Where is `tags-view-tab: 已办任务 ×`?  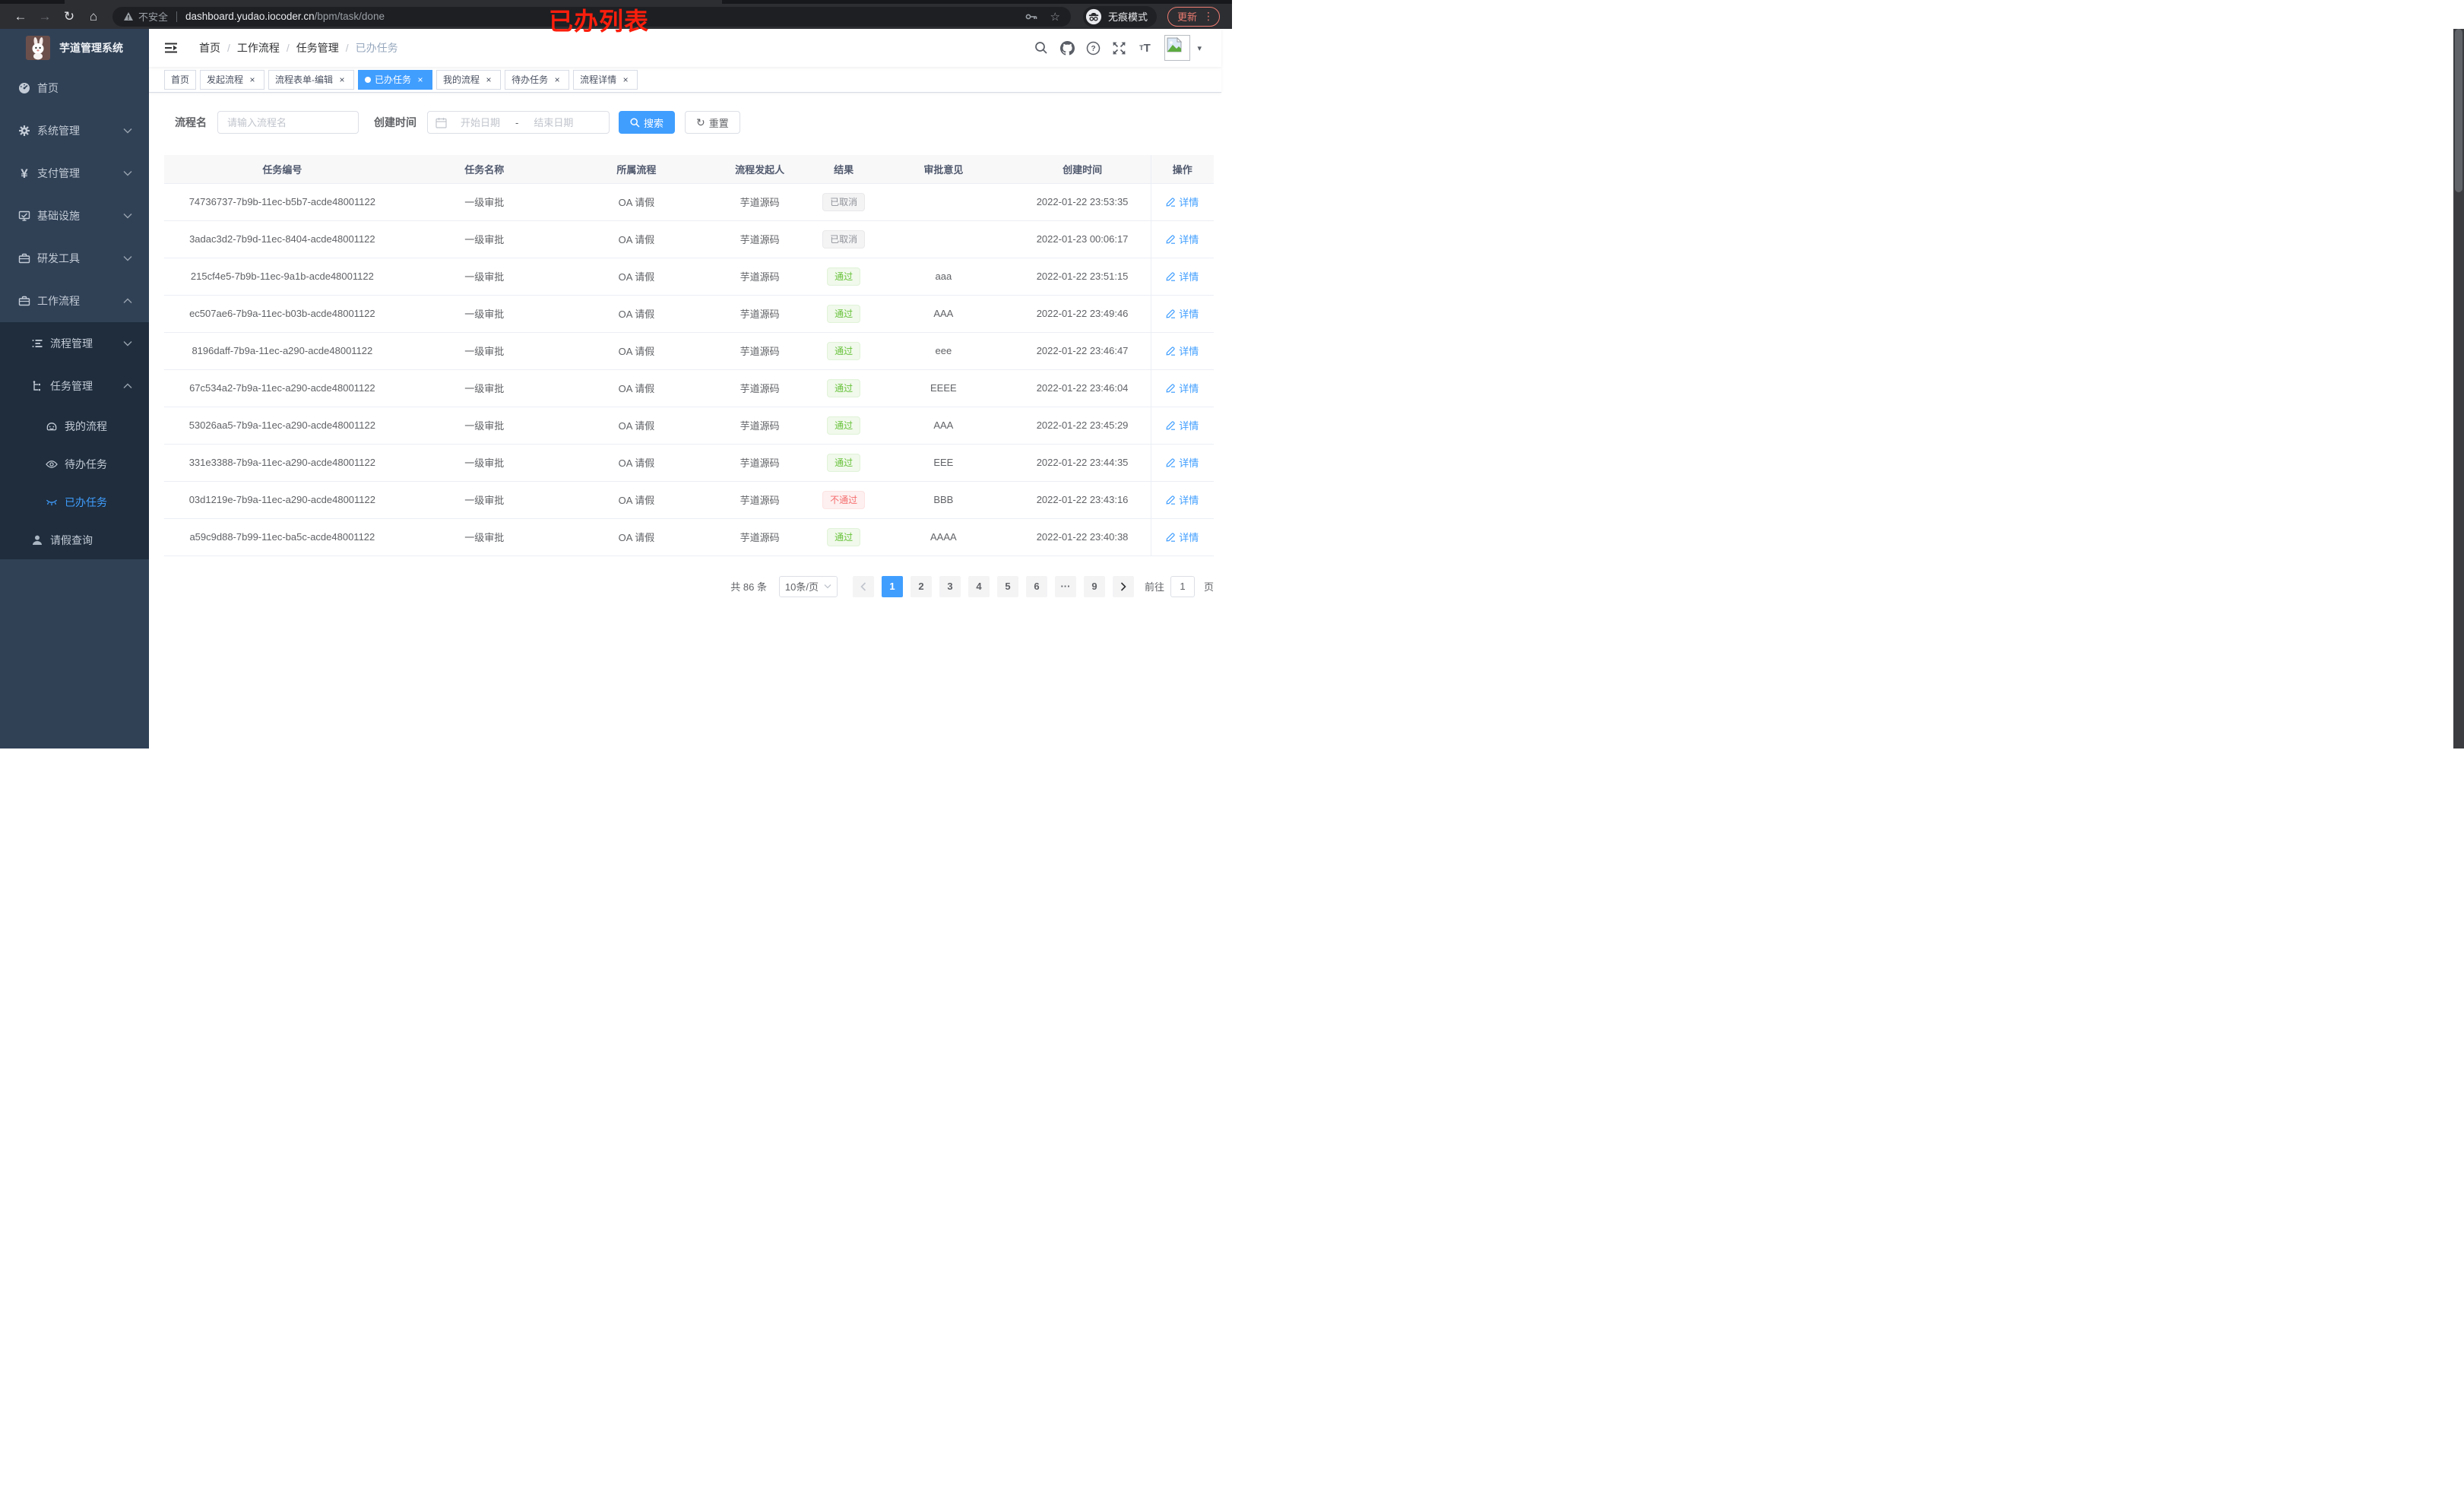 tags-view-tab: 已办任务 × is located at coordinates (395, 79).